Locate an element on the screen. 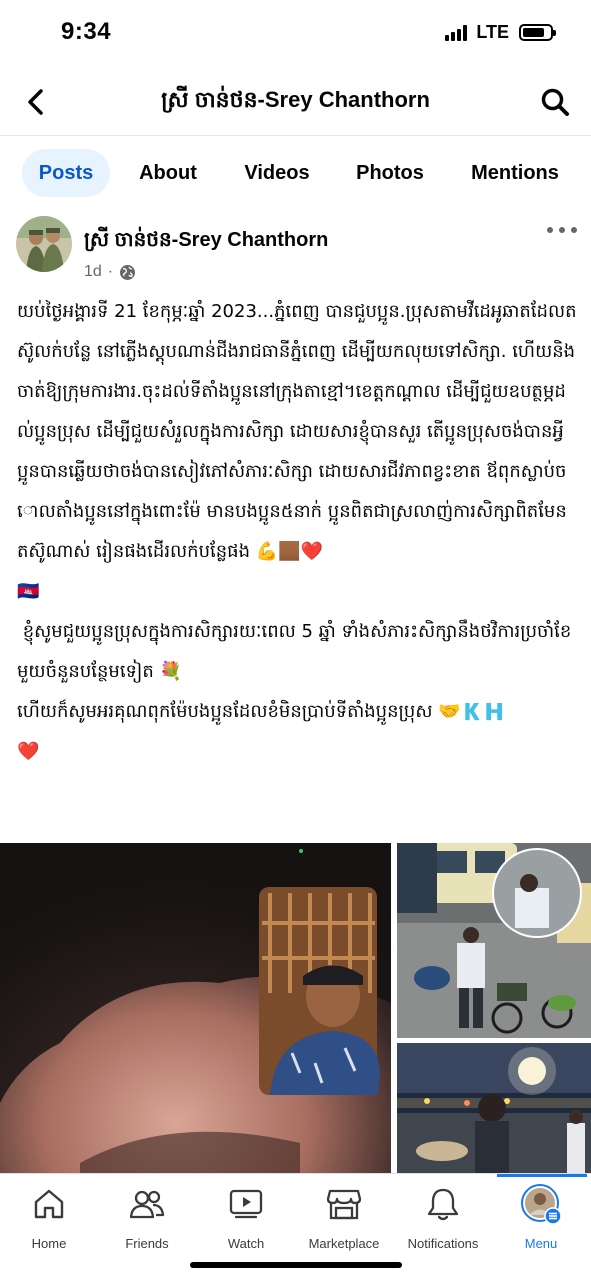 The height and width of the screenshot is (1280, 591). nav-notifications-label: Notifications is located at coordinates (443, 1243).